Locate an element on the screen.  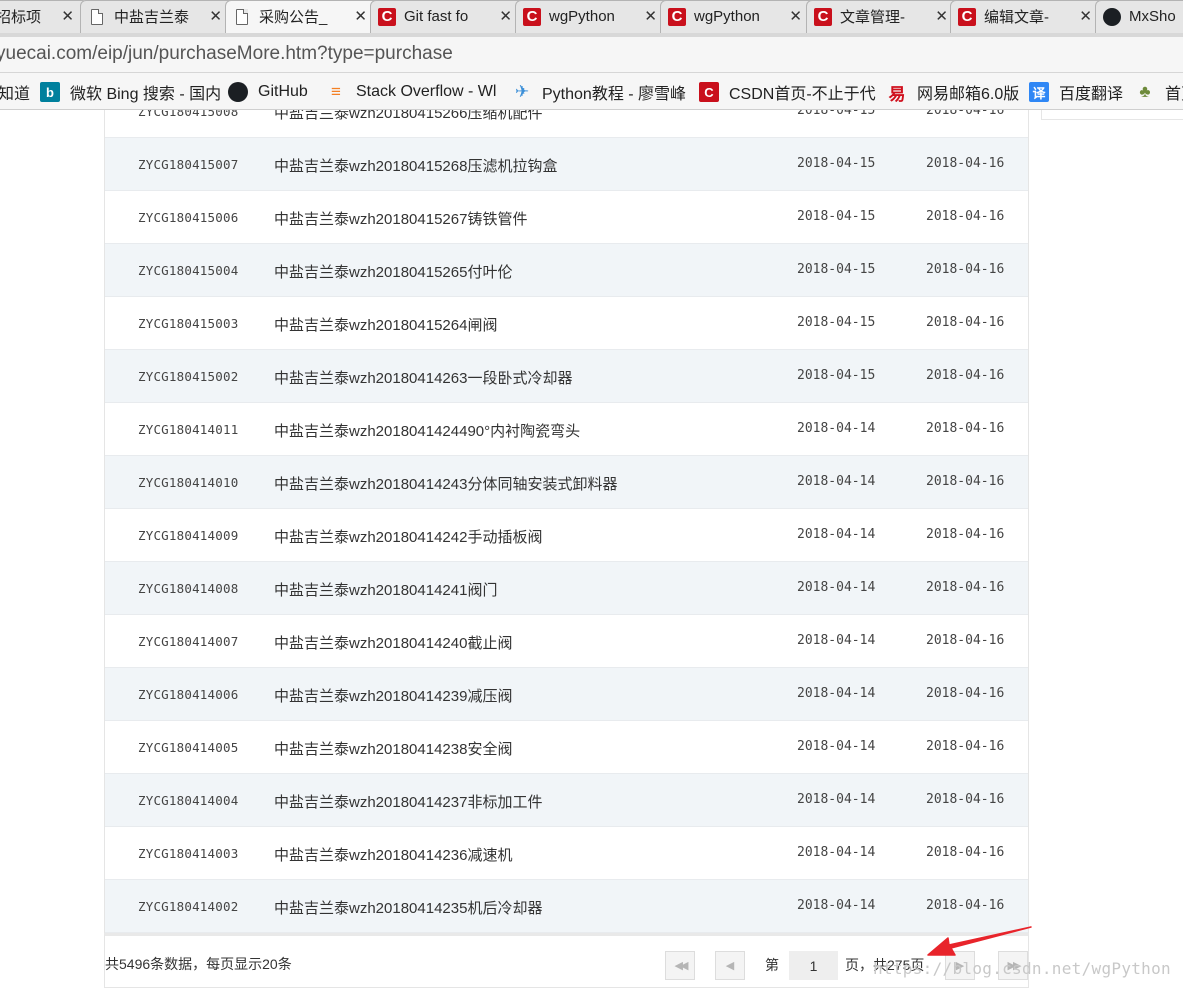
purchase-title-link: 中盐吉兰泰wzh20180414240截止阀 is located at coordinates (393, 642).